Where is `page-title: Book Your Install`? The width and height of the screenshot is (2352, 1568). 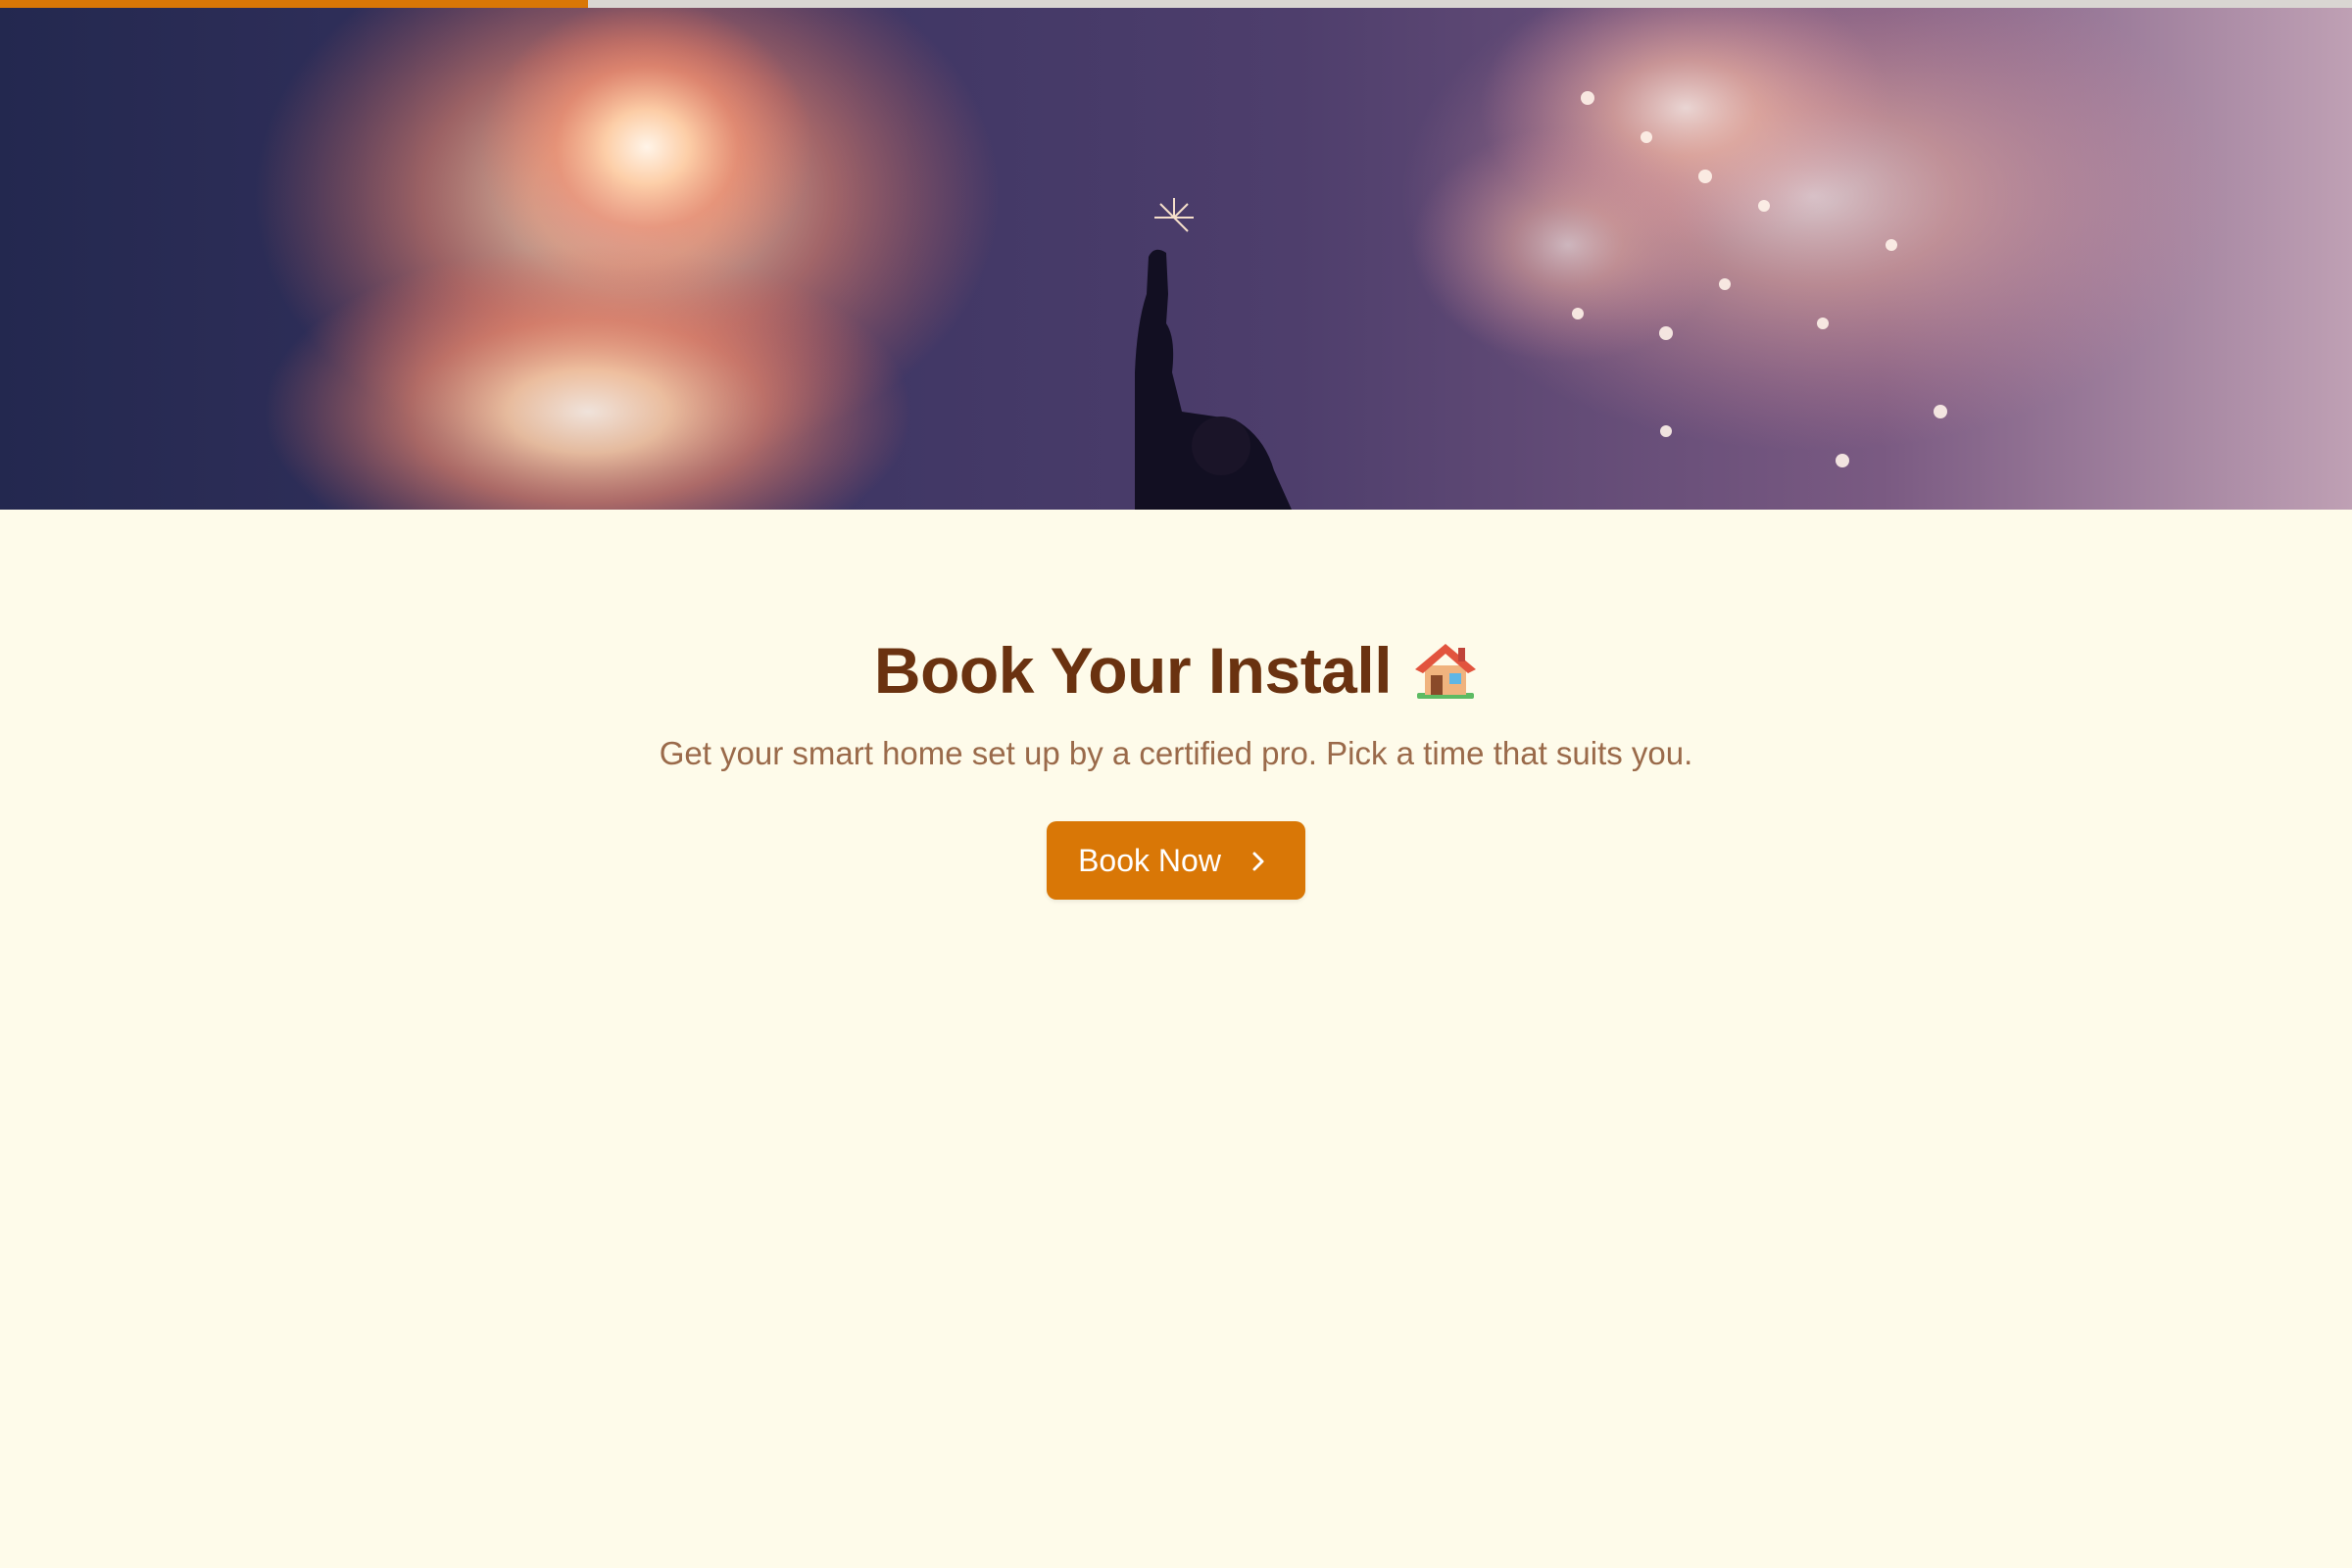 page-title: Book Your Install is located at coordinates (1176, 671).